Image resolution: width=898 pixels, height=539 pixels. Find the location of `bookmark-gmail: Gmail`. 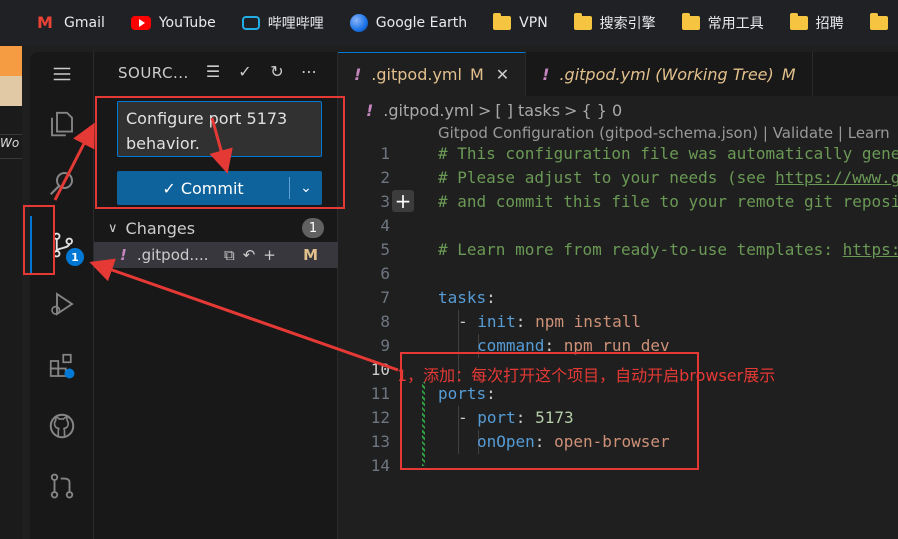

bookmark-gmail: Gmail is located at coordinates (70, 23).